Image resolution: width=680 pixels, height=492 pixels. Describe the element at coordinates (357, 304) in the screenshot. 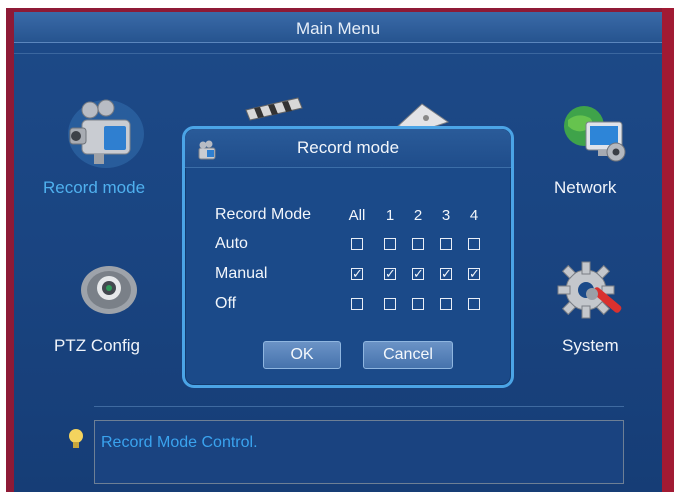

I see `checkbox-off-all` at that location.